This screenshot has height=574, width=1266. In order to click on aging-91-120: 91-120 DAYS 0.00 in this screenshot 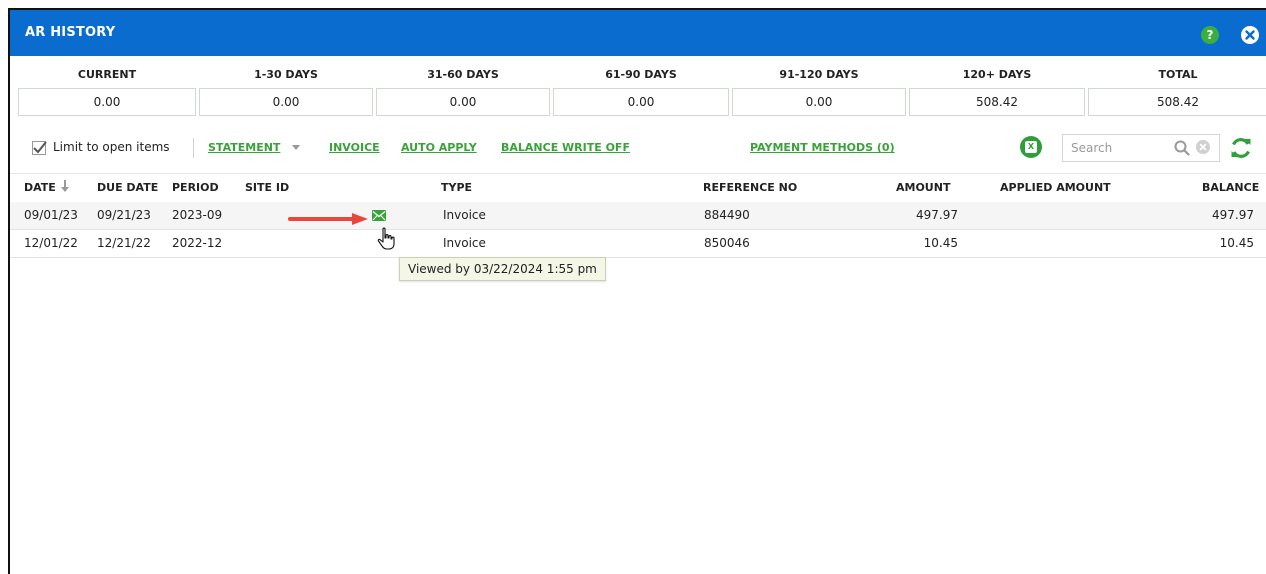, I will do `click(819, 95)`.